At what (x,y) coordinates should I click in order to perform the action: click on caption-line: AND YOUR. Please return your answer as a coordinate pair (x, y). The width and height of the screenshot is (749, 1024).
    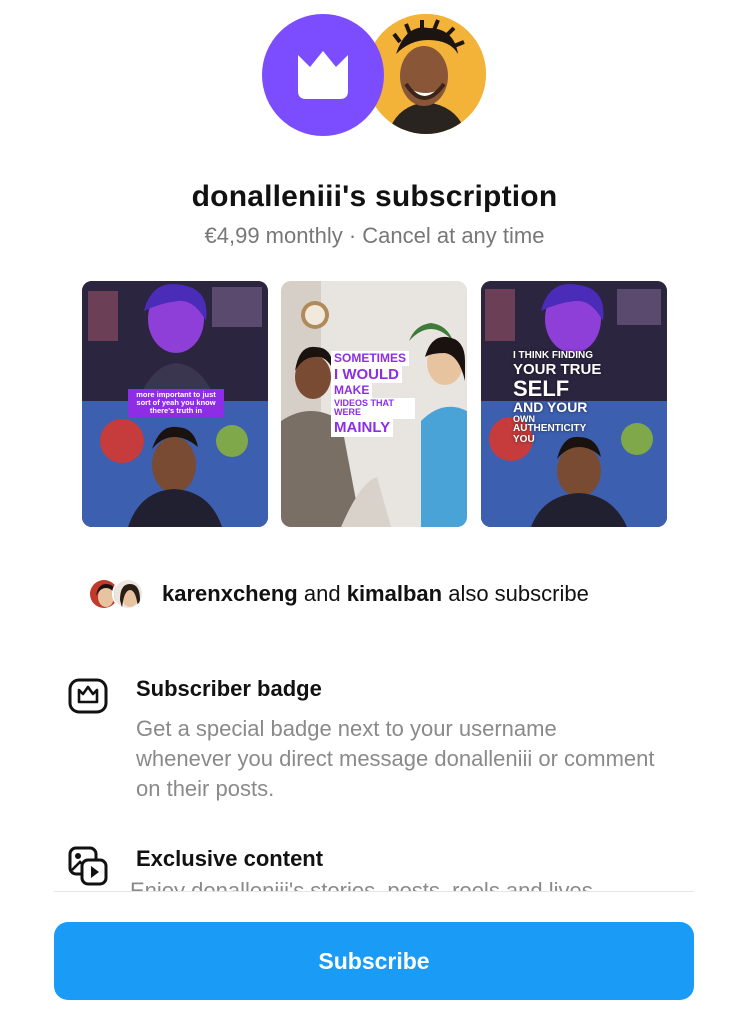
    Looking at the image, I should click on (550, 407).